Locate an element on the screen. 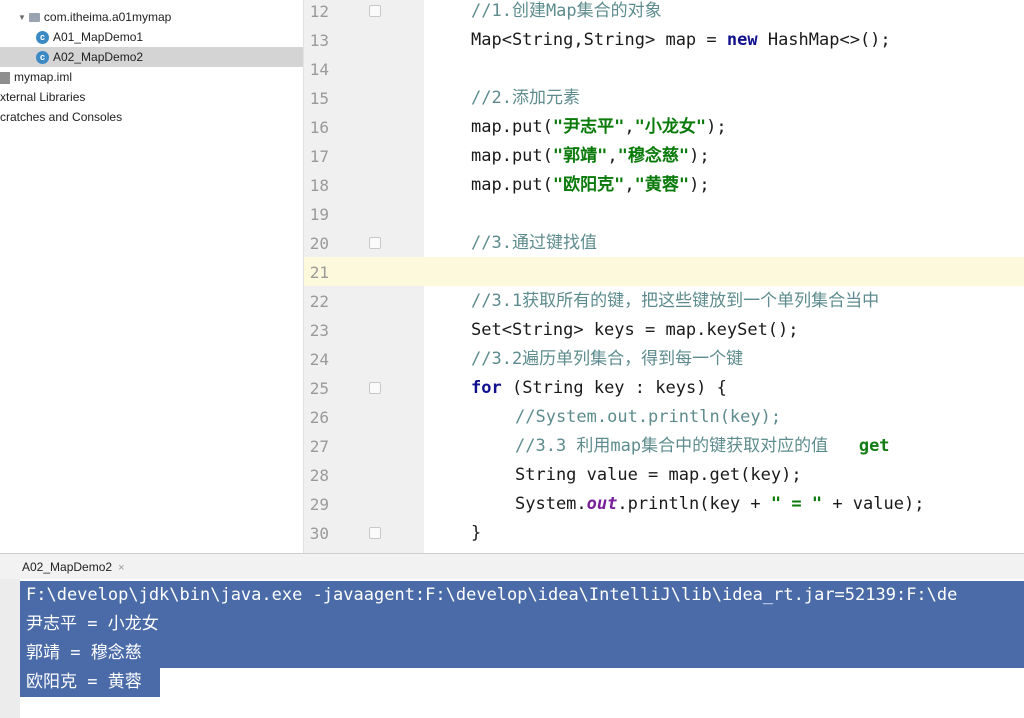 Image resolution: width=1024 pixels, height=718 pixels. code-line: //3.2遍历单列集合，得到每一个键 is located at coordinates (607, 359).